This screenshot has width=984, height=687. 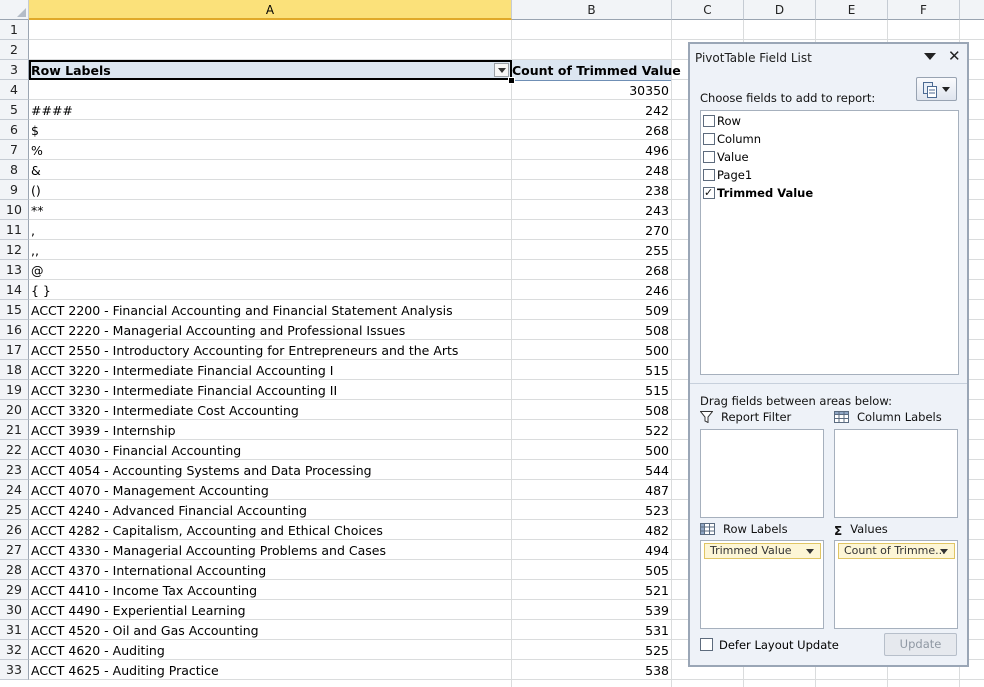 I want to click on field-item: Page1, so click(x=727, y=175).